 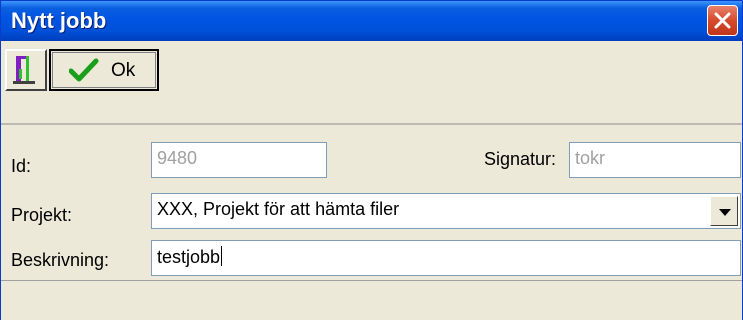 What do you see at coordinates (655, 160) in the screenshot?
I see `signatur-field: tokr` at bounding box center [655, 160].